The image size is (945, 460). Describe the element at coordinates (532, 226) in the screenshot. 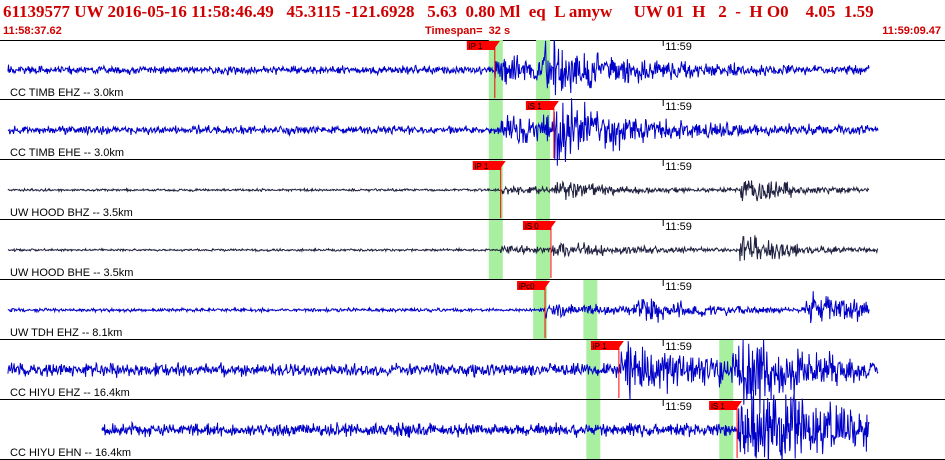

I see `pick-label: iS 0` at that location.